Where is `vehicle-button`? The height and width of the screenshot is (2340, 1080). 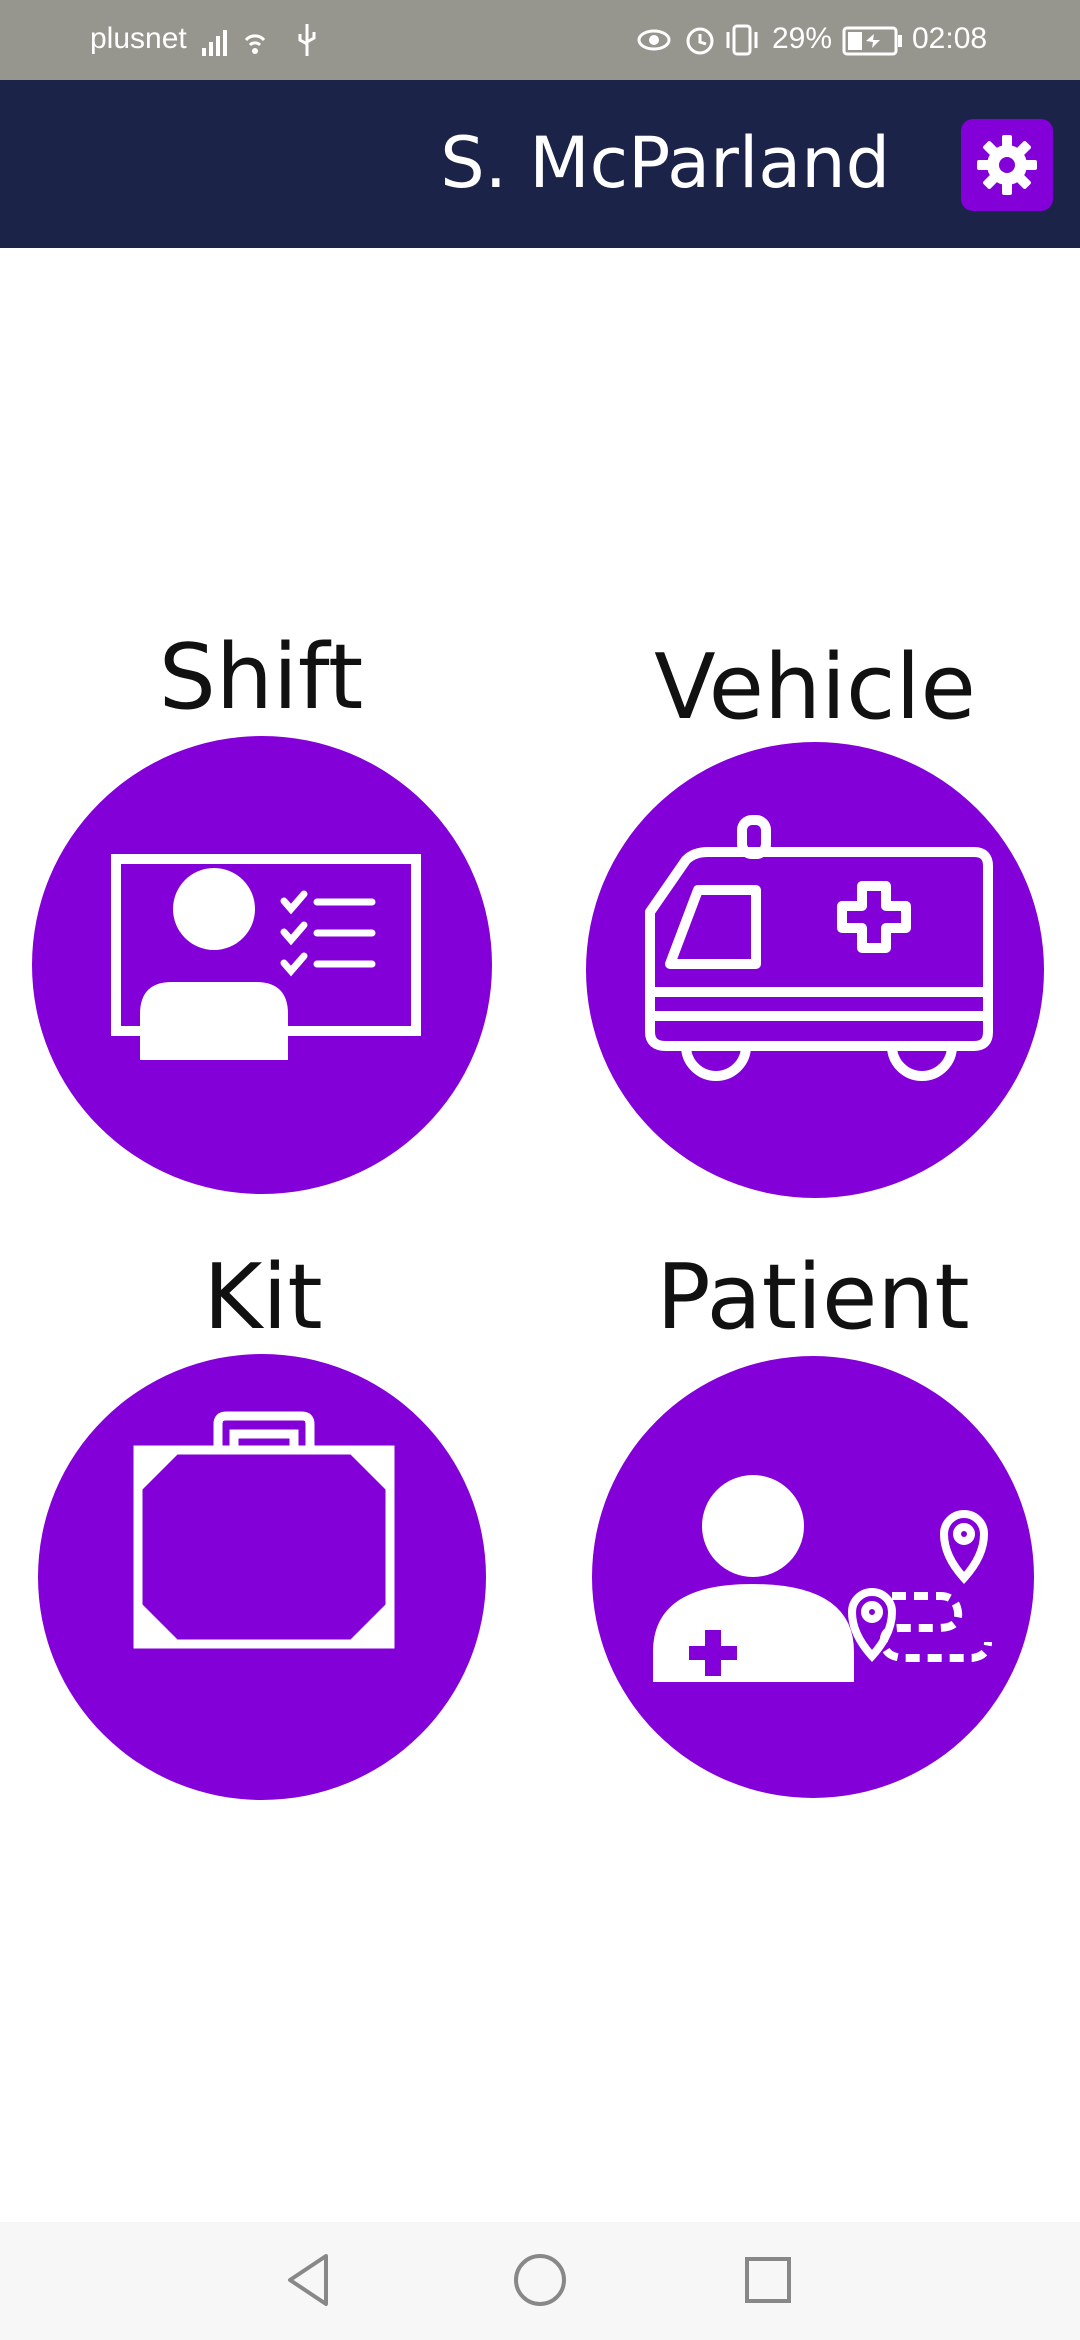
vehicle-button is located at coordinates (815, 970).